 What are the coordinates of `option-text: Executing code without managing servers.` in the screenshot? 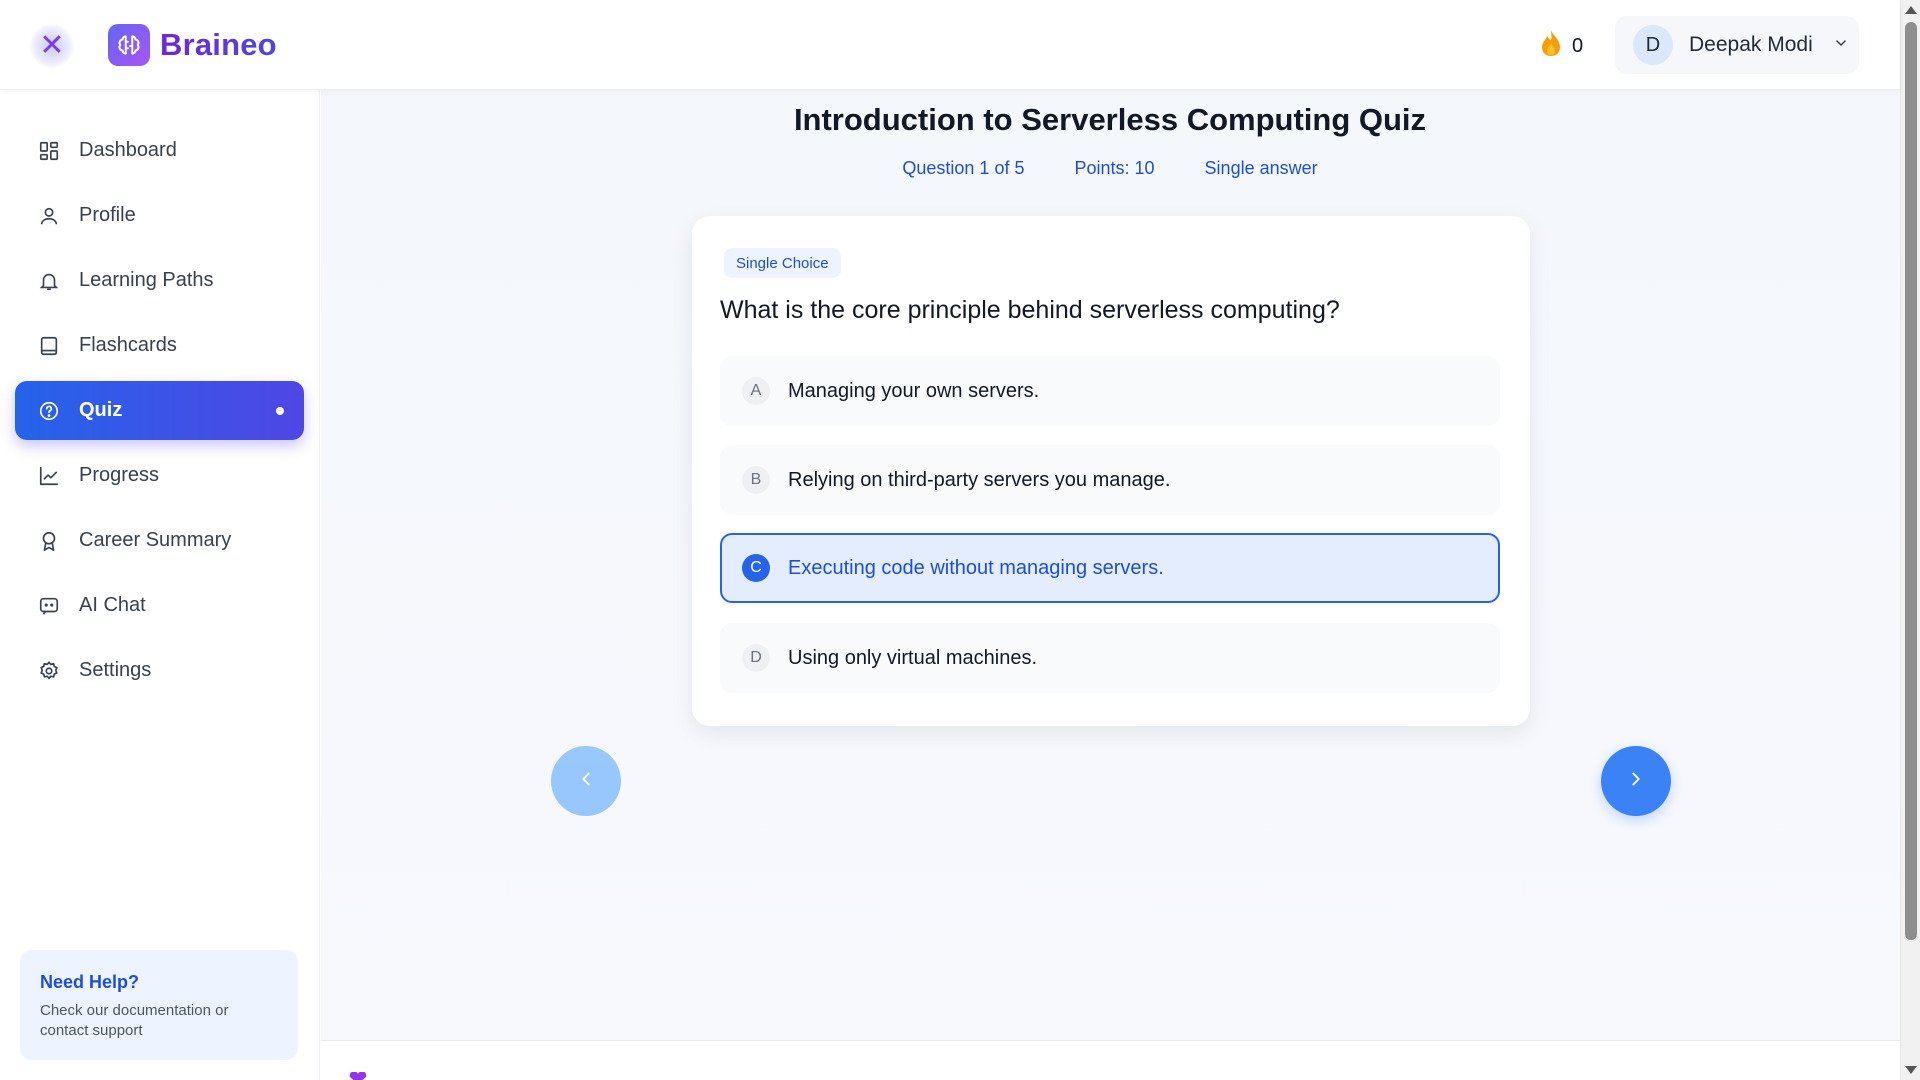 It's located at (976, 567).